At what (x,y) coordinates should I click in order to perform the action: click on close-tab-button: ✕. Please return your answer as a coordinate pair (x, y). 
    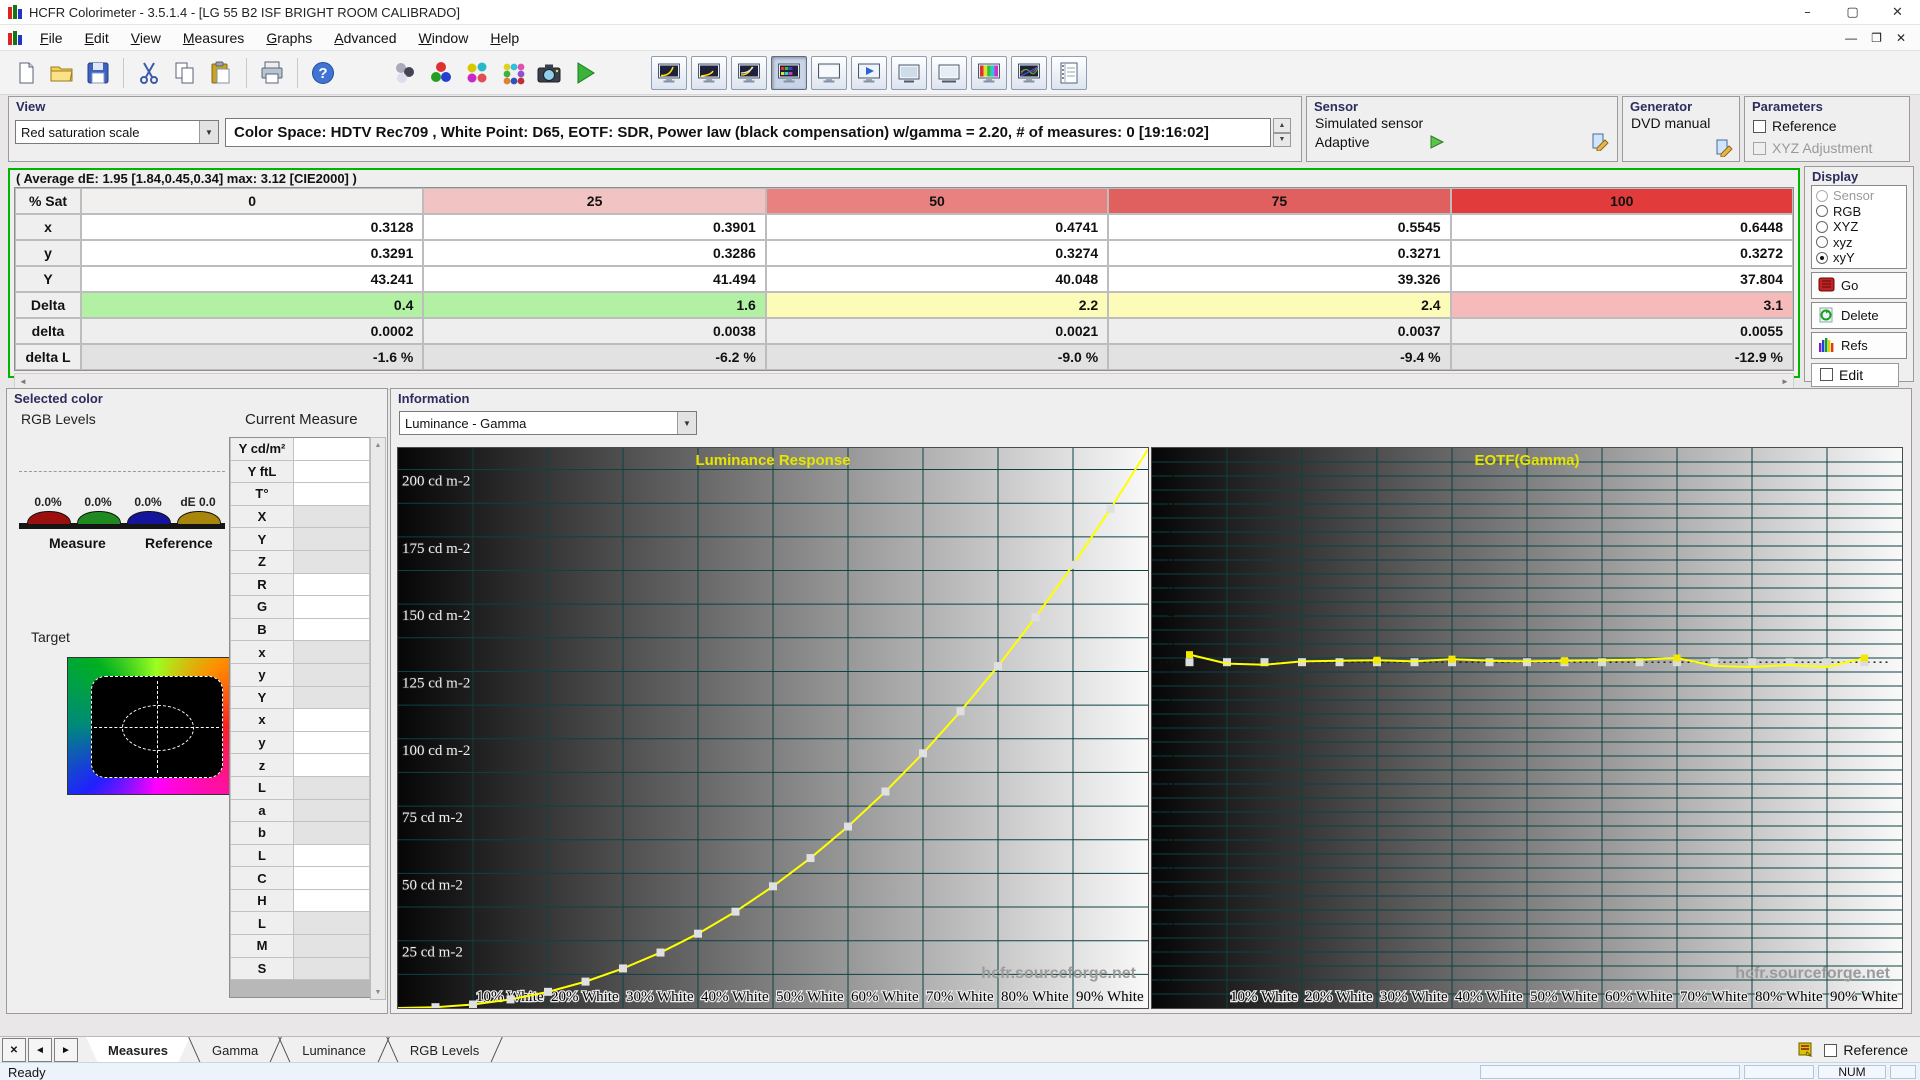
    Looking at the image, I should click on (14, 1050).